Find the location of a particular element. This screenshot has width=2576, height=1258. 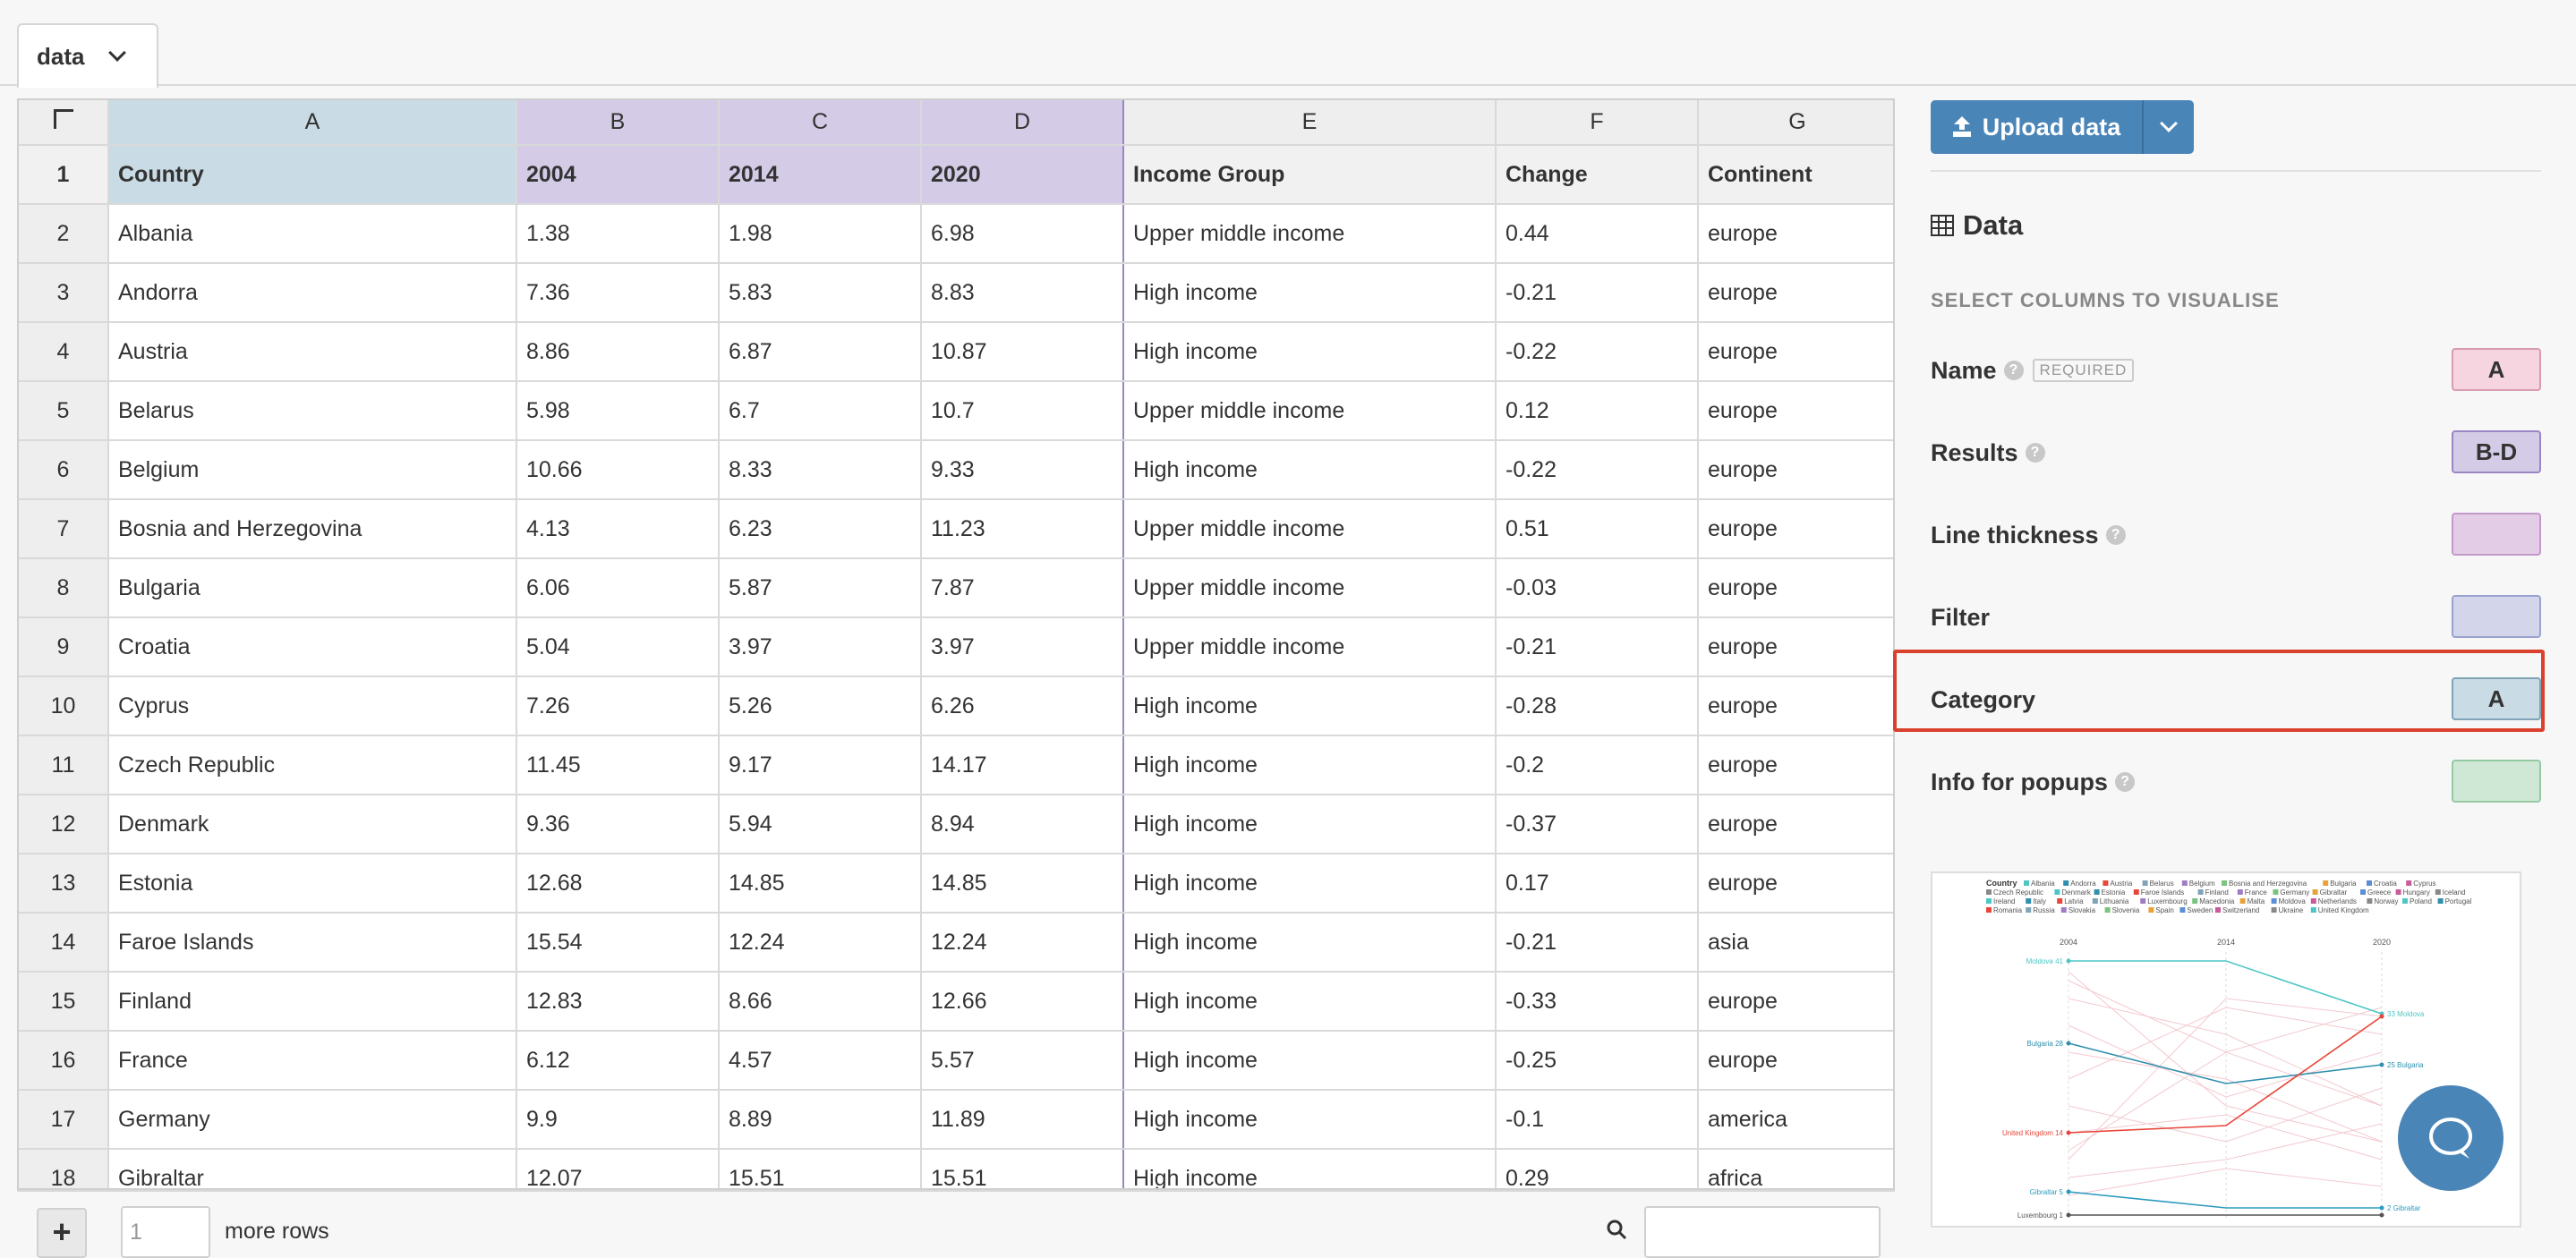

cell-y2004: 9.9 is located at coordinates (618, 1120).